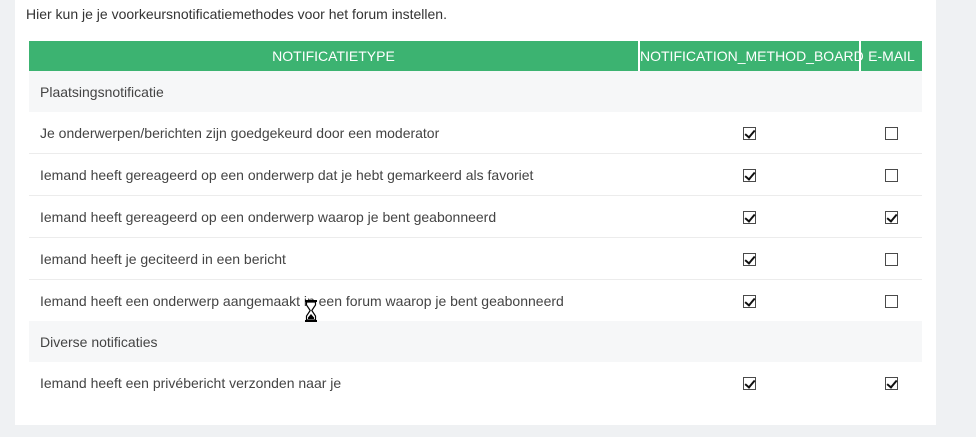 The height and width of the screenshot is (437, 976). What do you see at coordinates (311, 311) in the screenshot?
I see `hourglass-cursor-icon` at bounding box center [311, 311].